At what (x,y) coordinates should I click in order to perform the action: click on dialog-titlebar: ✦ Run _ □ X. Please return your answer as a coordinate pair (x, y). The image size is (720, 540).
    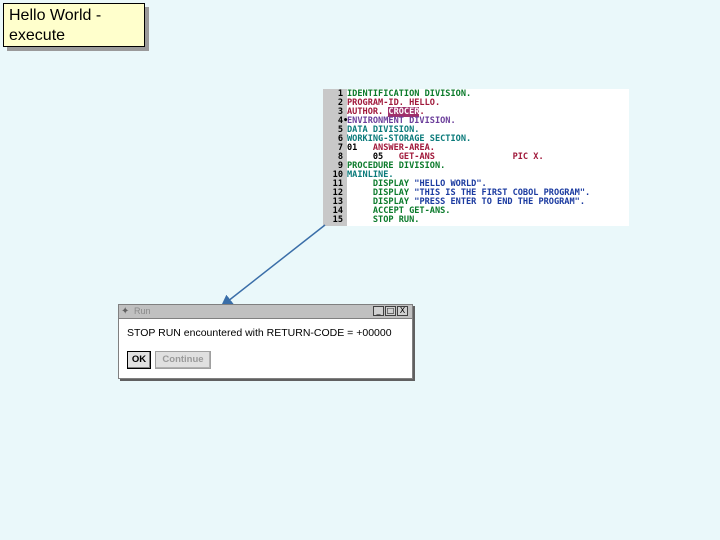
    Looking at the image, I should click on (265, 312).